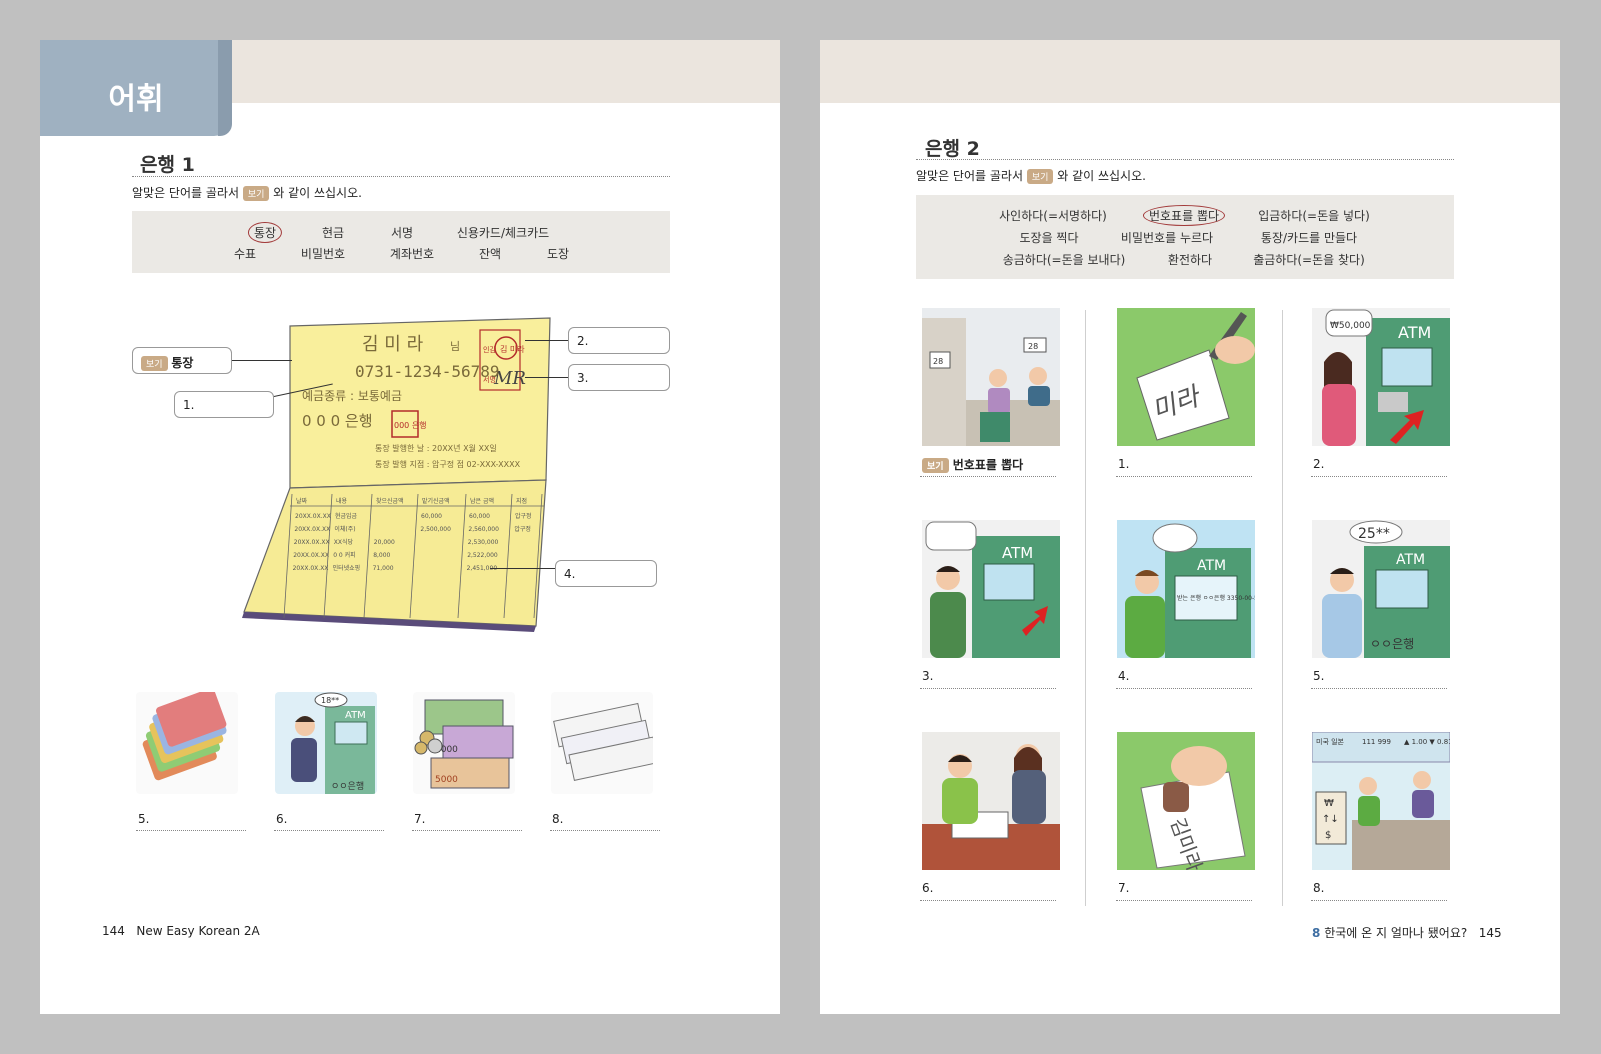 The width and height of the screenshot is (1601, 1054). Describe the element at coordinates (1033, 346) in the screenshot. I see `counter-number: 28` at that location.